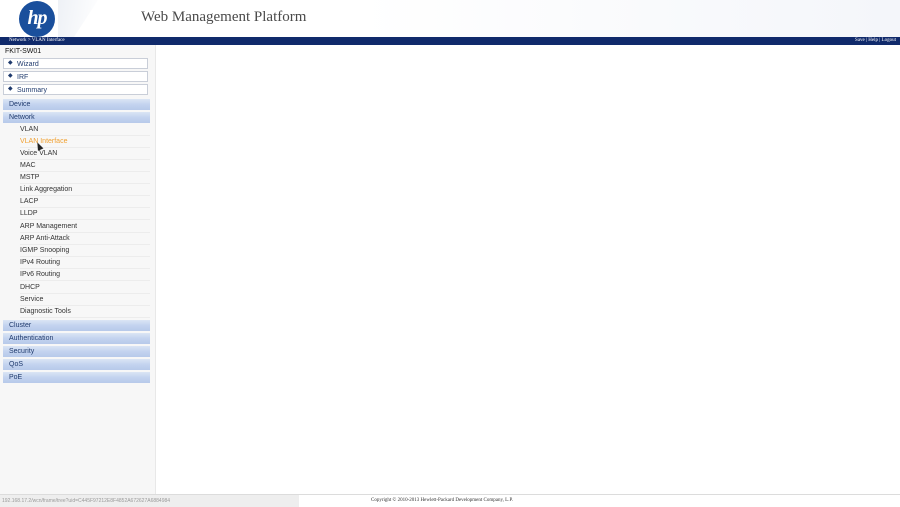 The height and width of the screenshot is (507, 900). What do you see at coordinates (85, 263) in the screenshot?
I see `sidebar-item-ipv4-routing: IPv4 Routing` at bounding box center [85, 263].